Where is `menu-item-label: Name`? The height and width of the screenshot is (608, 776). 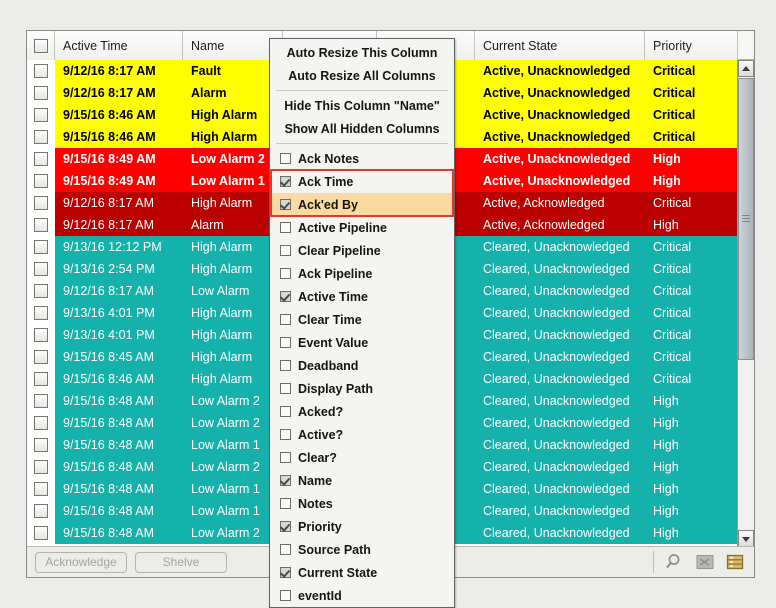 menu-item-label: Name is located at coordinates (315, 480).